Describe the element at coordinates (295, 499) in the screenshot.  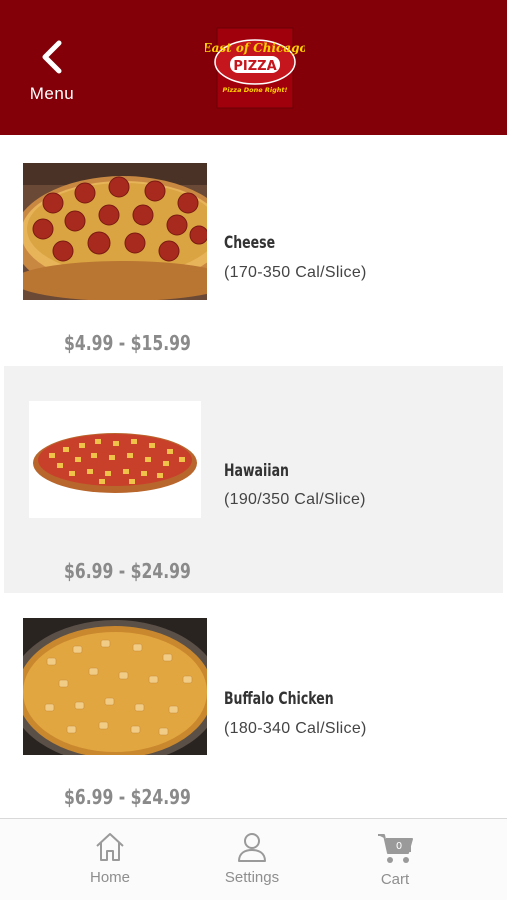
I see `item-calories: (190/350 Cal/Slice)` at that location.